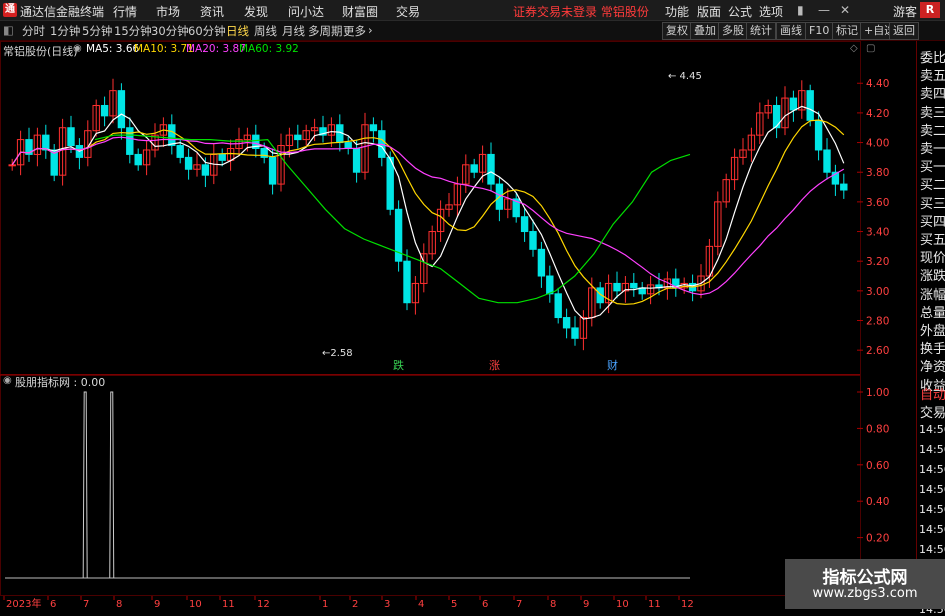 The width and height of the screenshot is (945, 616). What do you see at coordinates (23, 603) in the screenshot?
I see `time-tick-label: 2023年` at bounding box center [23, 603].